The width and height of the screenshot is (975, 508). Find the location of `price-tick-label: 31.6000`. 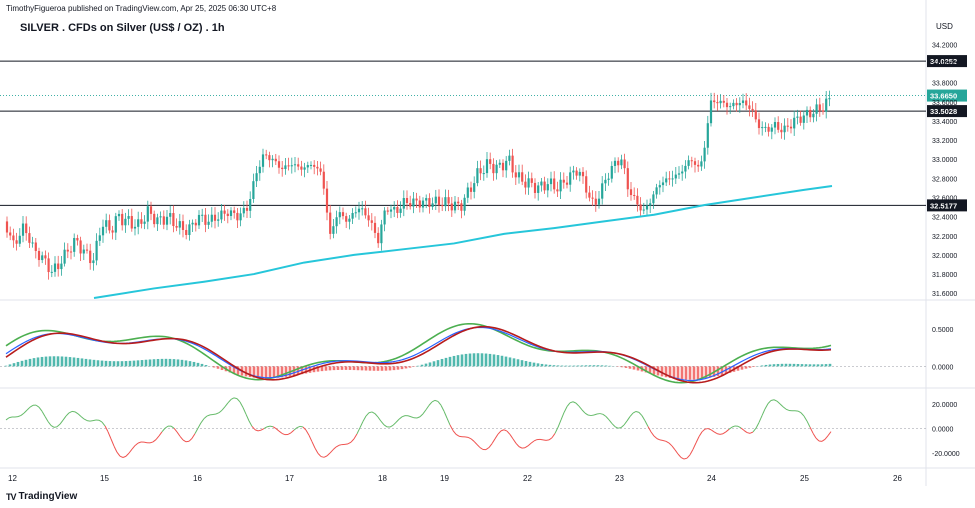

price-tick-label: 31.6000 is located at coordinates (944, 294).